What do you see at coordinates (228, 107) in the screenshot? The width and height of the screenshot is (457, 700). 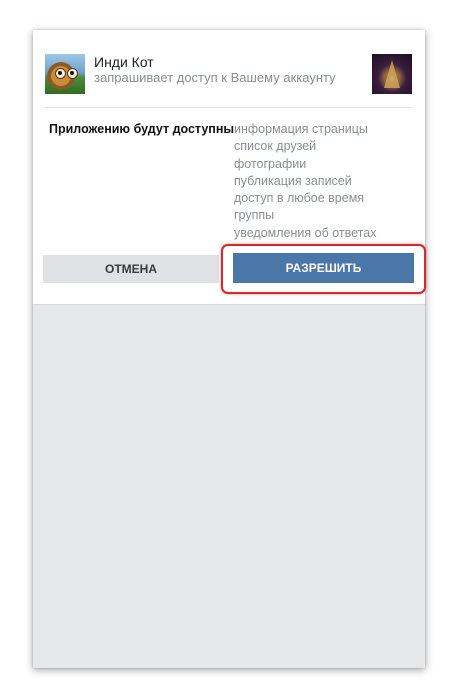 I see `header-divider` at bounding box center [228, 107].